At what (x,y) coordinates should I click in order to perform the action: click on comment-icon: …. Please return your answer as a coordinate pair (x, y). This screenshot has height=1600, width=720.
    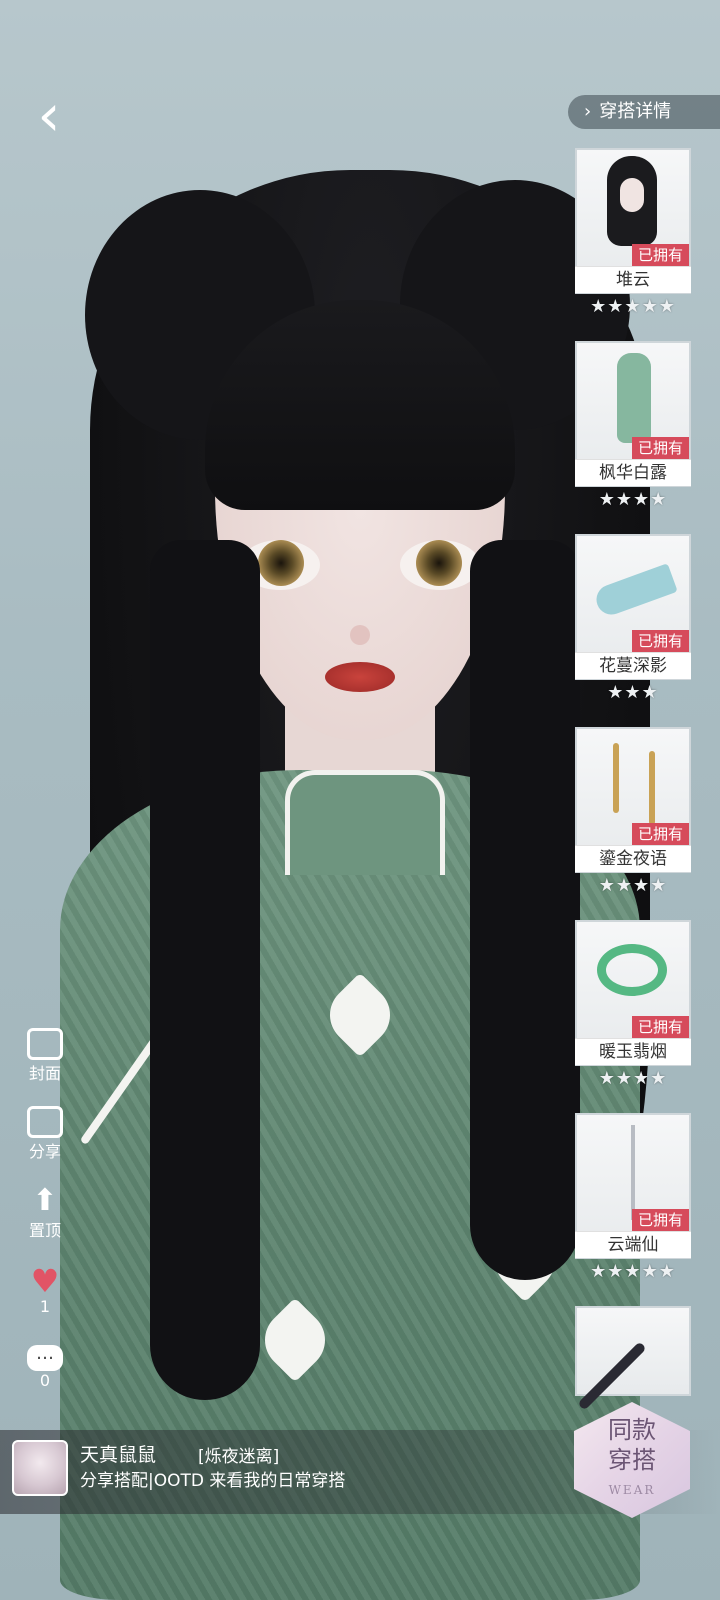
    Looking at the image, I should click on (45, 1358).